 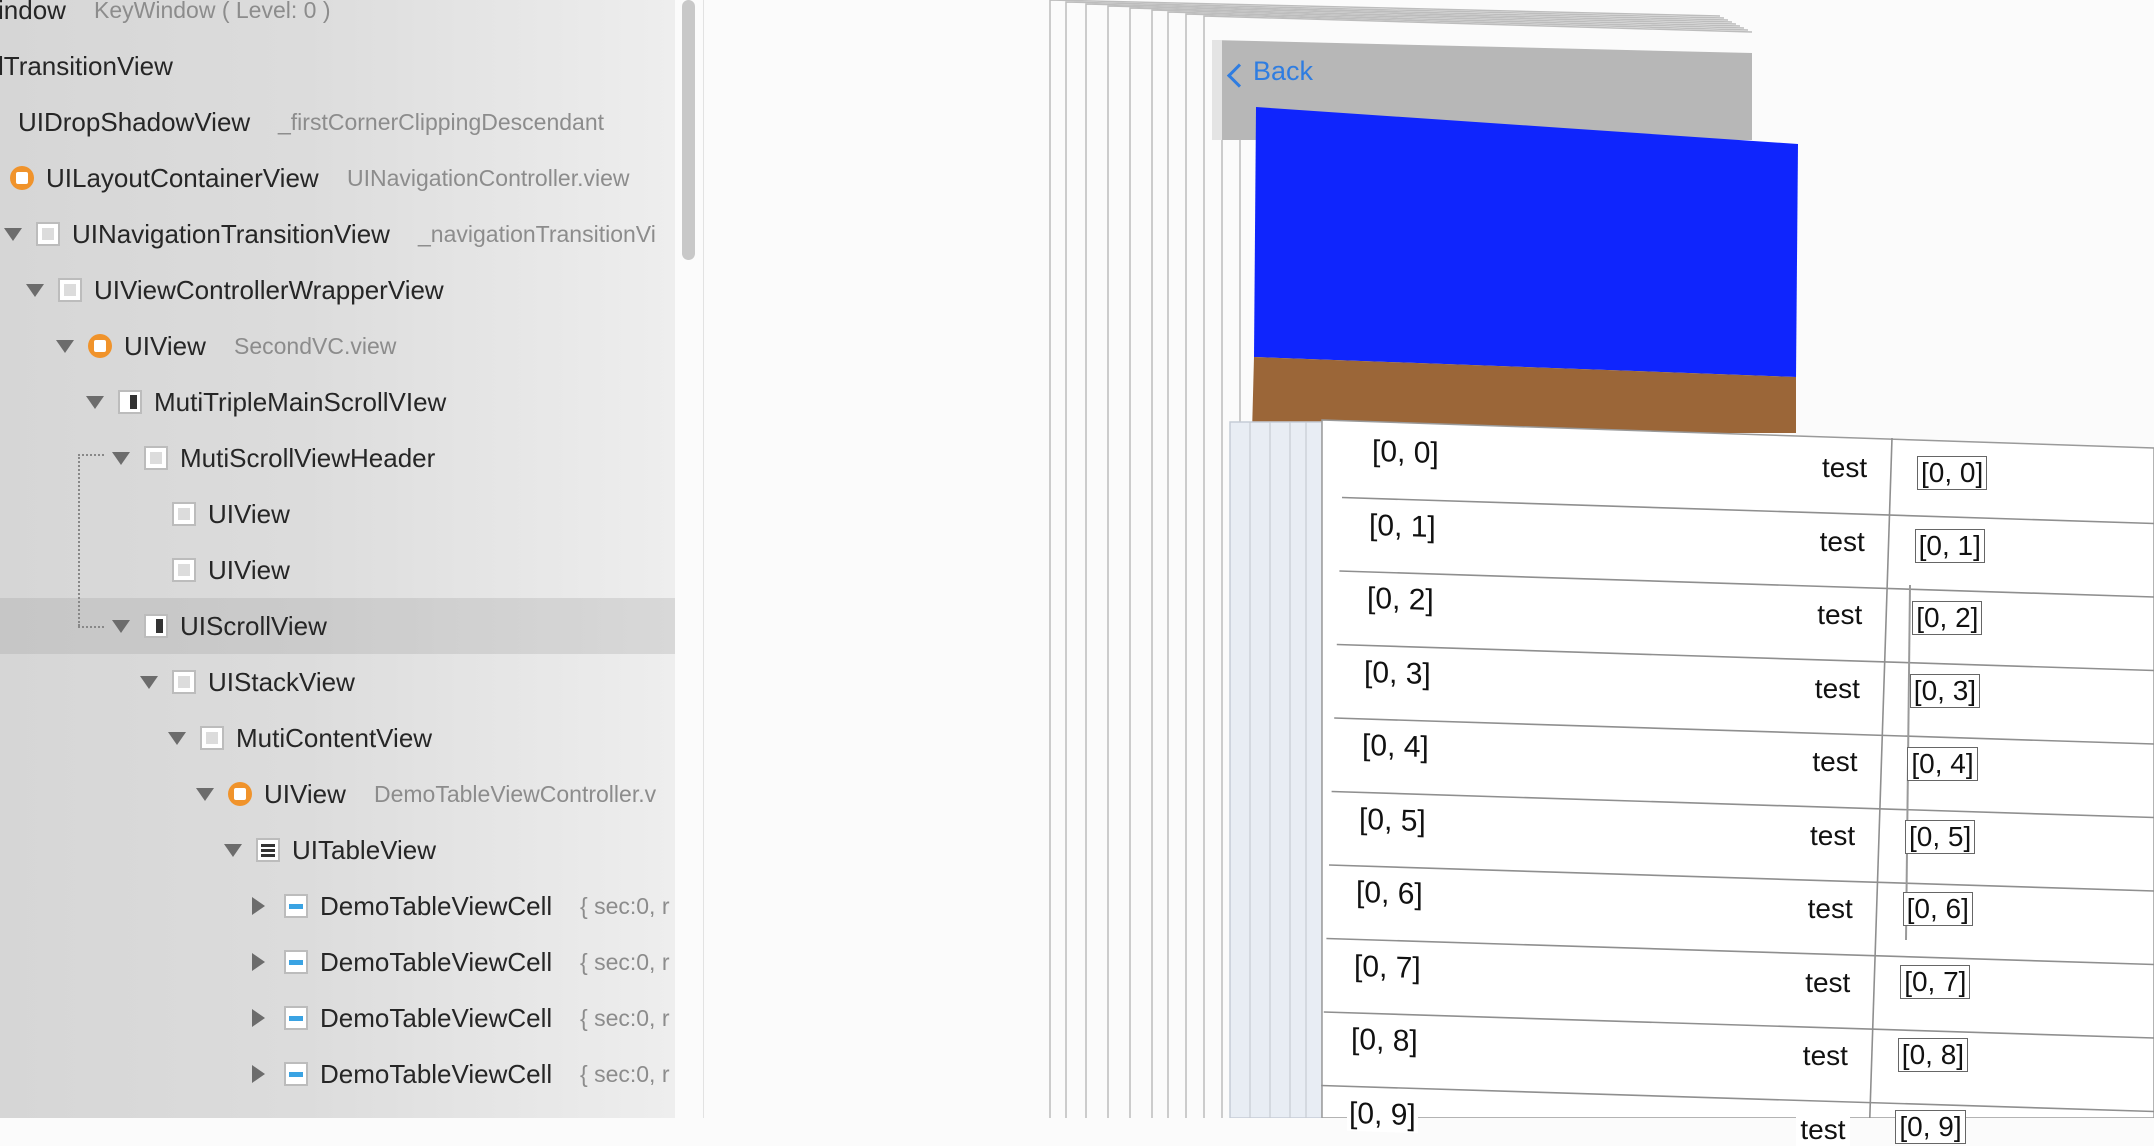 I want to click on brown-header-view, so click(x=1524, y=395).